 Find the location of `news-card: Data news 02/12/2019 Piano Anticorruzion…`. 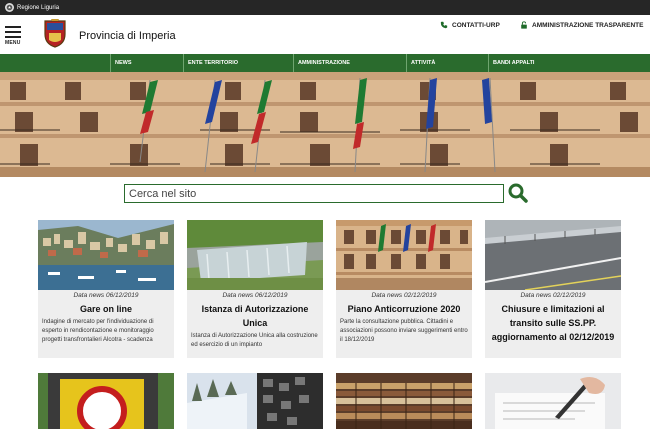

news-card: Data news 02/12/2019 Piano Anticorruzion… is located at coordinates (404, 289).